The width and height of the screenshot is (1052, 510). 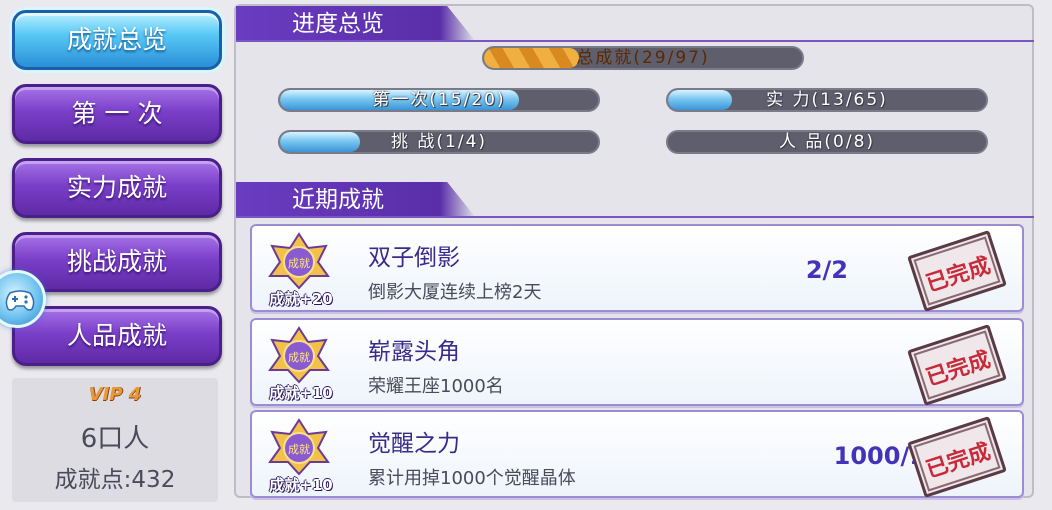 I want to click on nav-item-label: 第 一 次, so click(x=117, y=113).